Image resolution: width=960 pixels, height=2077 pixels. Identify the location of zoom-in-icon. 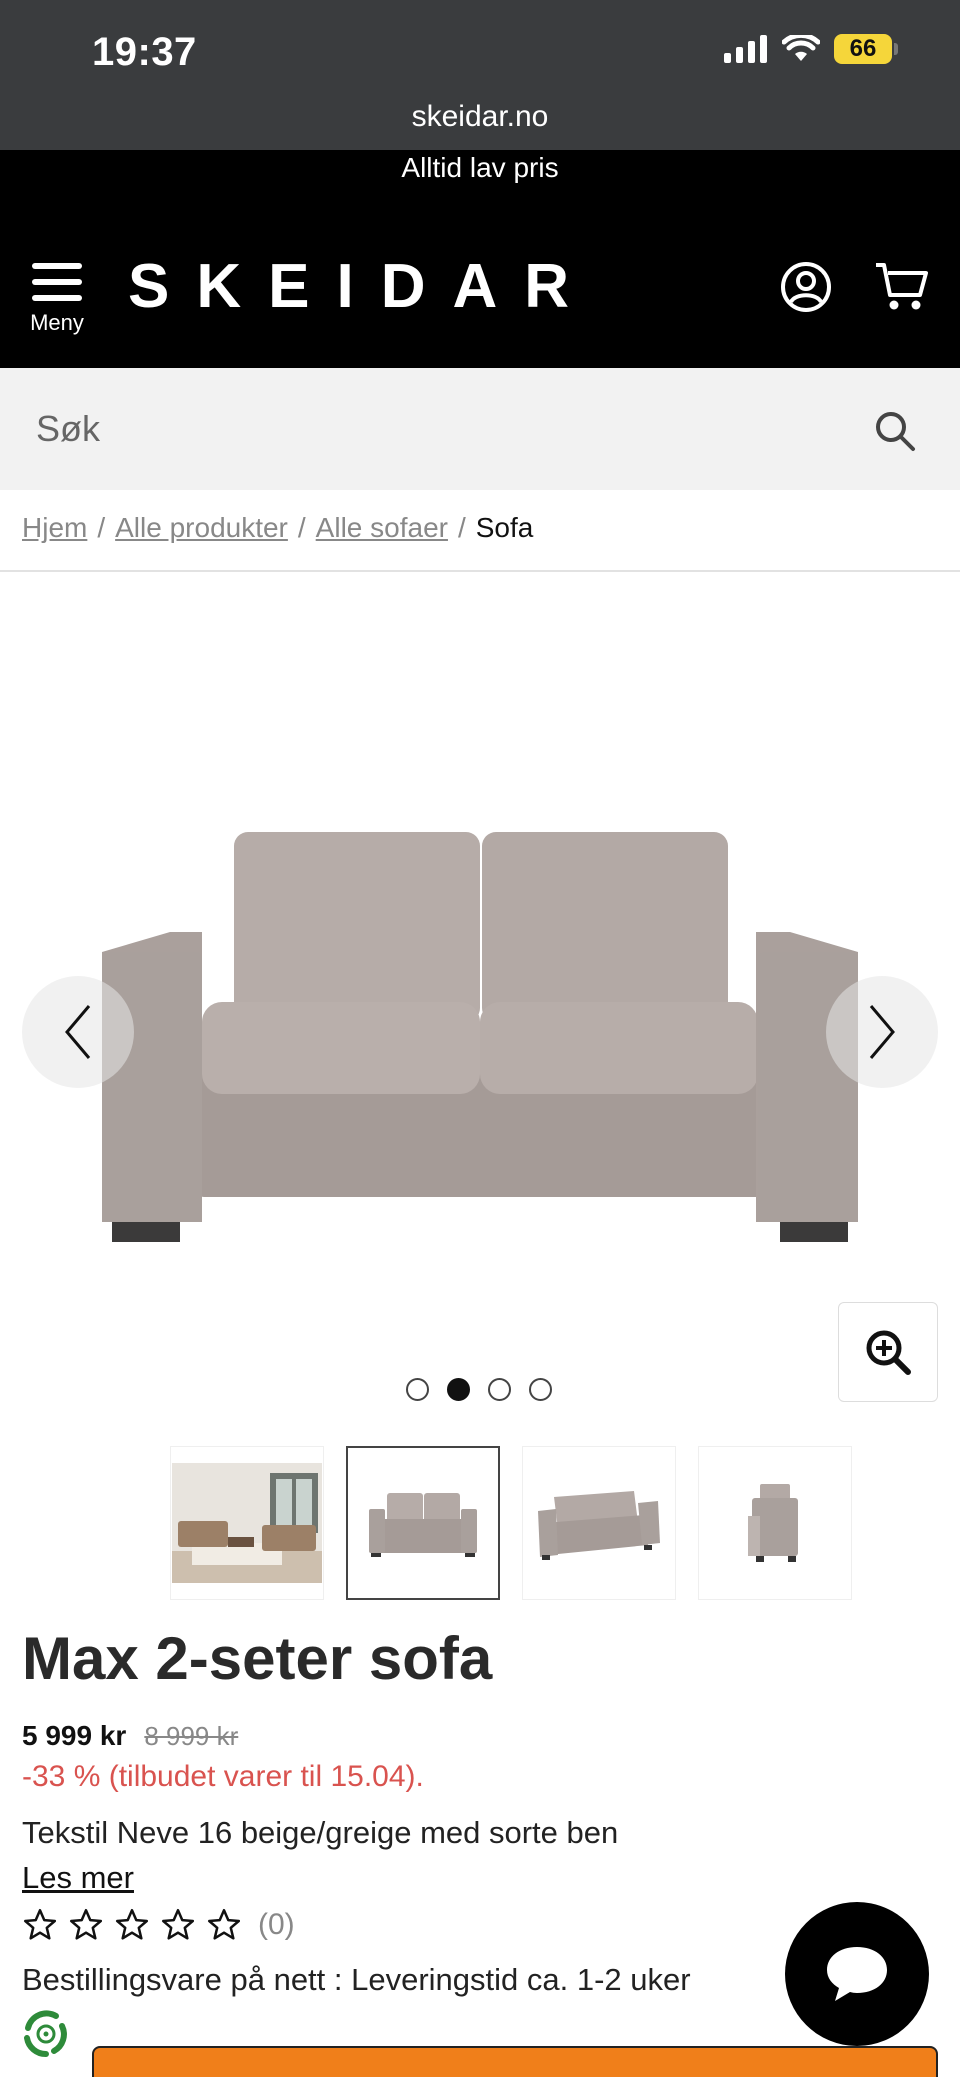
(888, 1352).